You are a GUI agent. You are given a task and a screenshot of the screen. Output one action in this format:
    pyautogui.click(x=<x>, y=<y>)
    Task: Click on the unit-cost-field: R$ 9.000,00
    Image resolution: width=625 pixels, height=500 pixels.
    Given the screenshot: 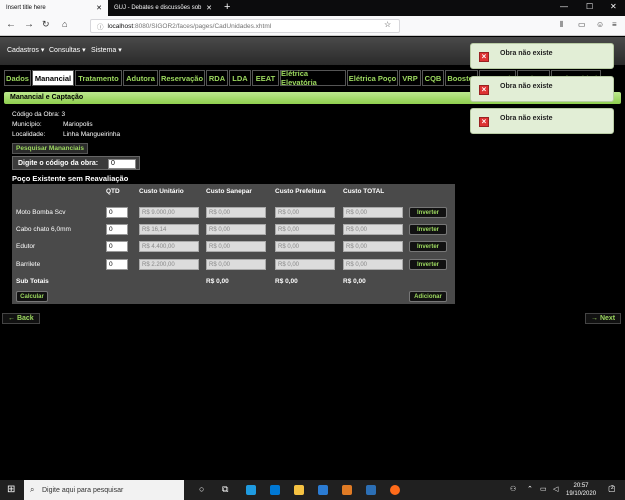 What is the action you would take?
    pyautogui.click(x=169, y=212)
    